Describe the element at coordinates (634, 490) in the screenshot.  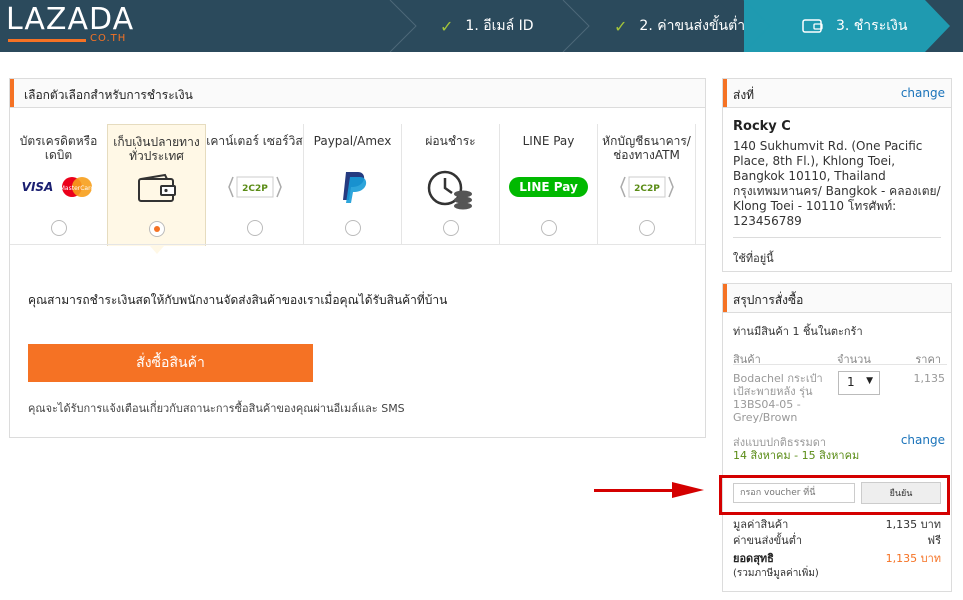
I see `annotation-arrow-line` at that location.